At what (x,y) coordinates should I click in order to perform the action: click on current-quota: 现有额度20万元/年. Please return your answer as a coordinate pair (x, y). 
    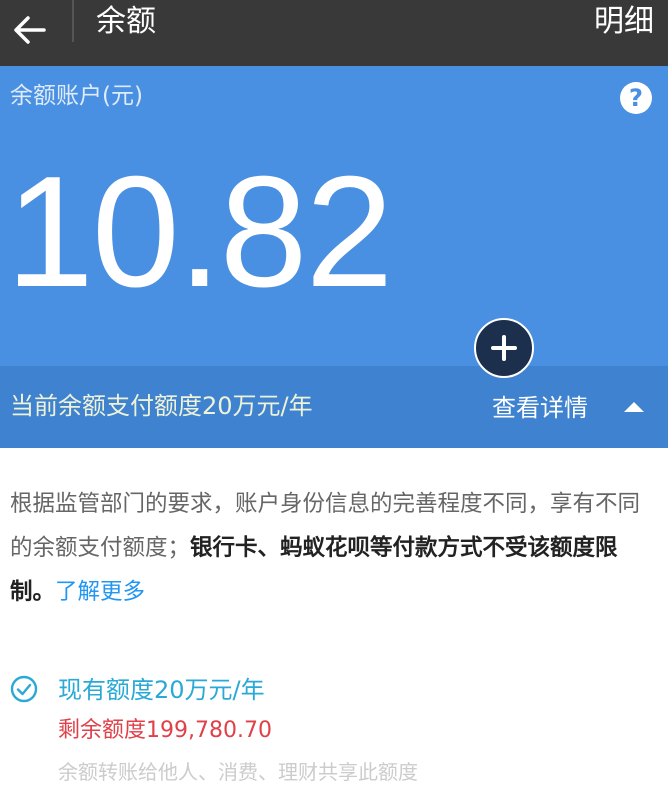
    Looking at the image, I should click on (161, 690).